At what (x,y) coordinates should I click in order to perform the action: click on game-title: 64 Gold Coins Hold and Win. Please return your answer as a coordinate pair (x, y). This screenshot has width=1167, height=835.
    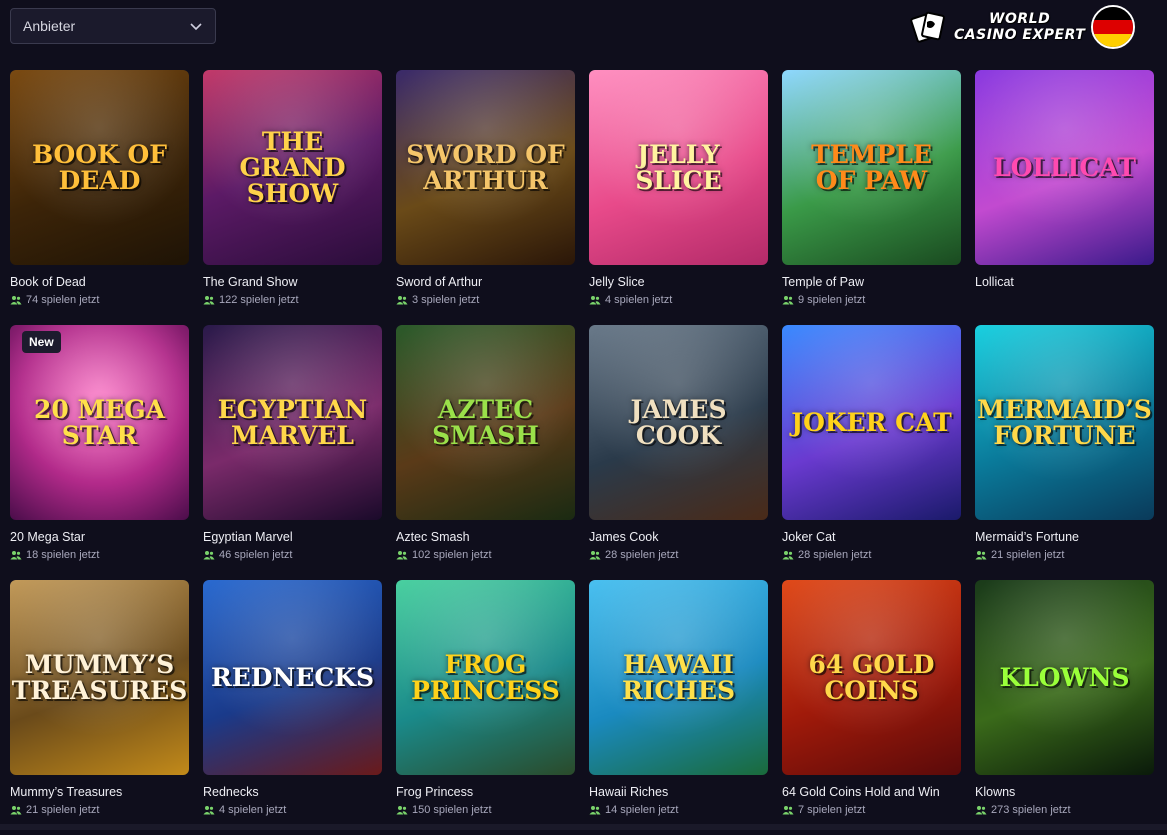
    Looking at the image, I should click on (871, 792).